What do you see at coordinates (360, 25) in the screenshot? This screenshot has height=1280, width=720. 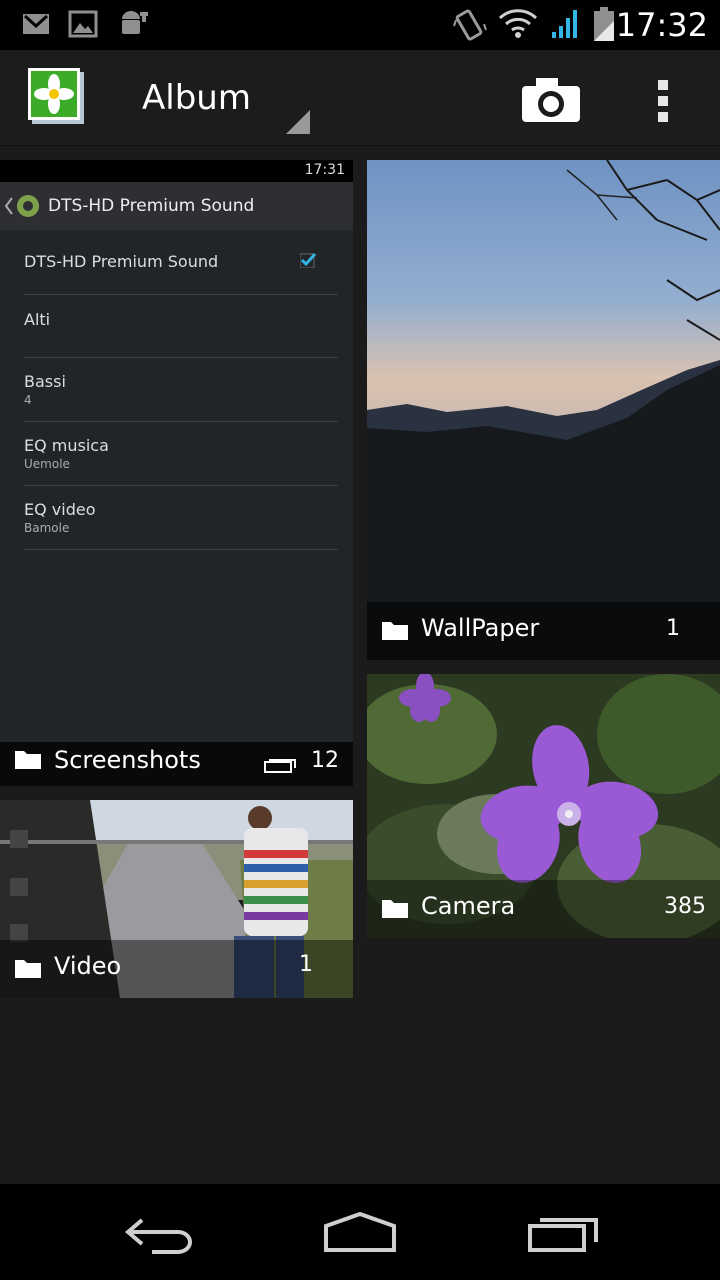 I see `status-bar: 17:32` at bounding box center [360, 25].